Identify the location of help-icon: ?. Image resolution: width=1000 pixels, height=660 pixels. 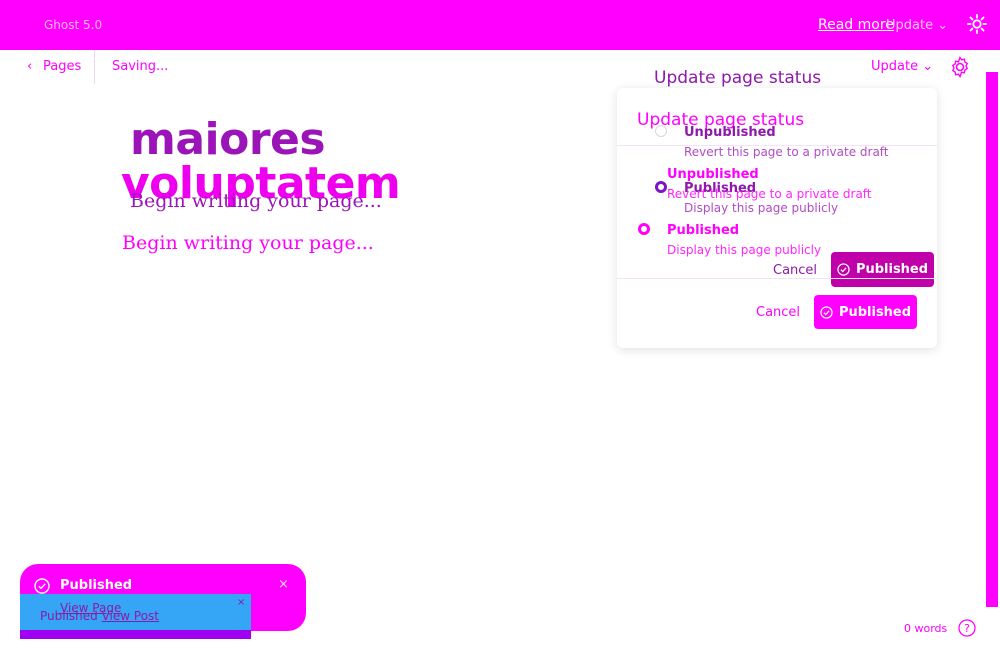
(967, 628).